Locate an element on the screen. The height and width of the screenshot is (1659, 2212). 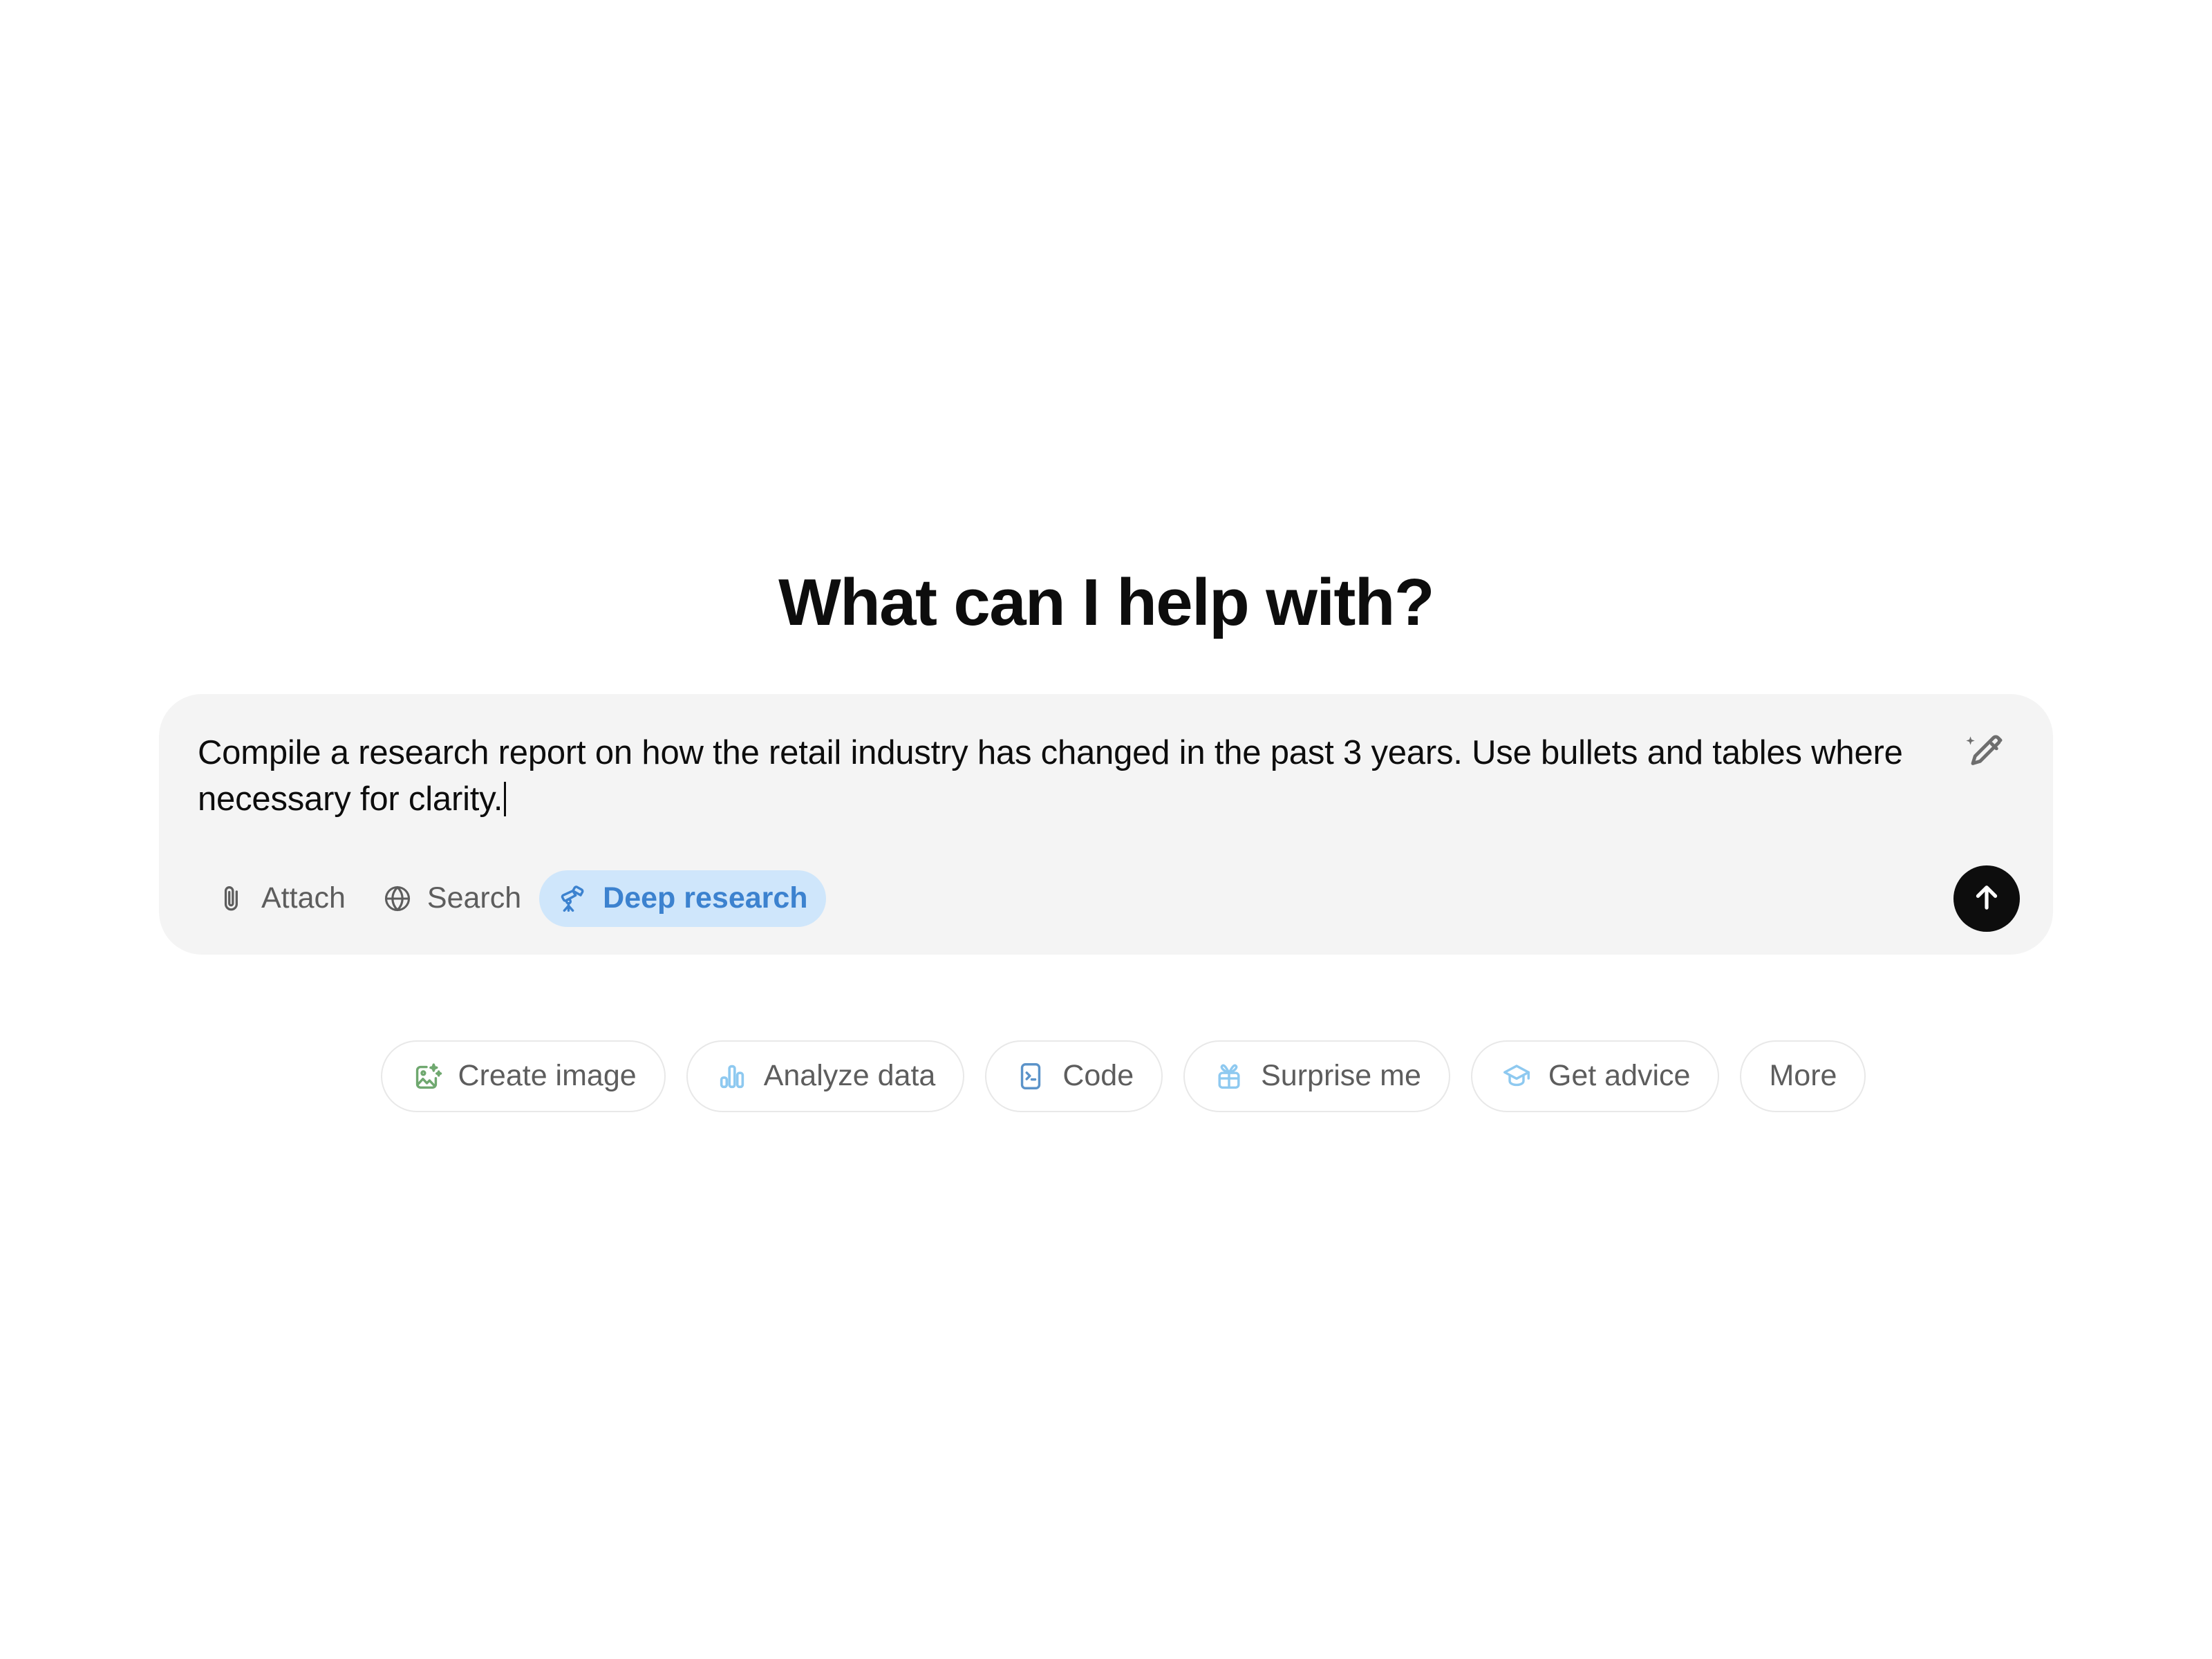
chip-label: Code is located at coordinates (1098, 1076).